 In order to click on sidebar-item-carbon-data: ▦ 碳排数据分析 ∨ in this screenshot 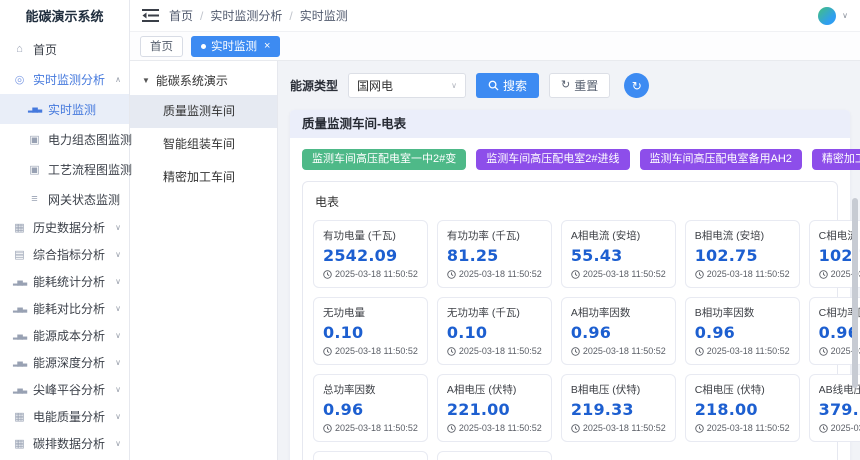, I will do `click(64, 443)`.